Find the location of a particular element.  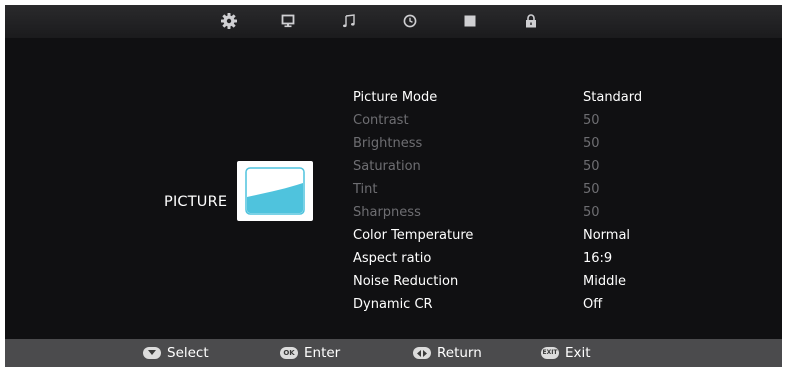

menu-row-label: Tint is located at coordinates (365, 189).